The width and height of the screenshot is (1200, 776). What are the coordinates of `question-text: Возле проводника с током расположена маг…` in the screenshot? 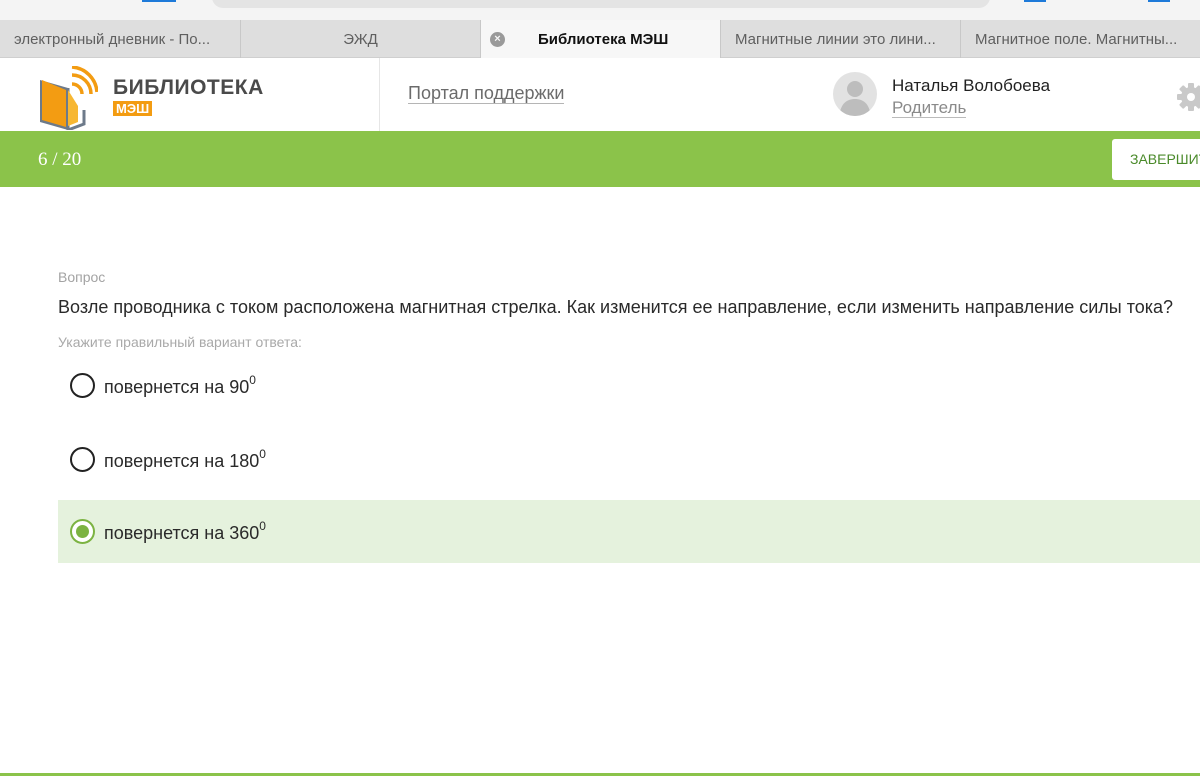 It's located at (616, 307).